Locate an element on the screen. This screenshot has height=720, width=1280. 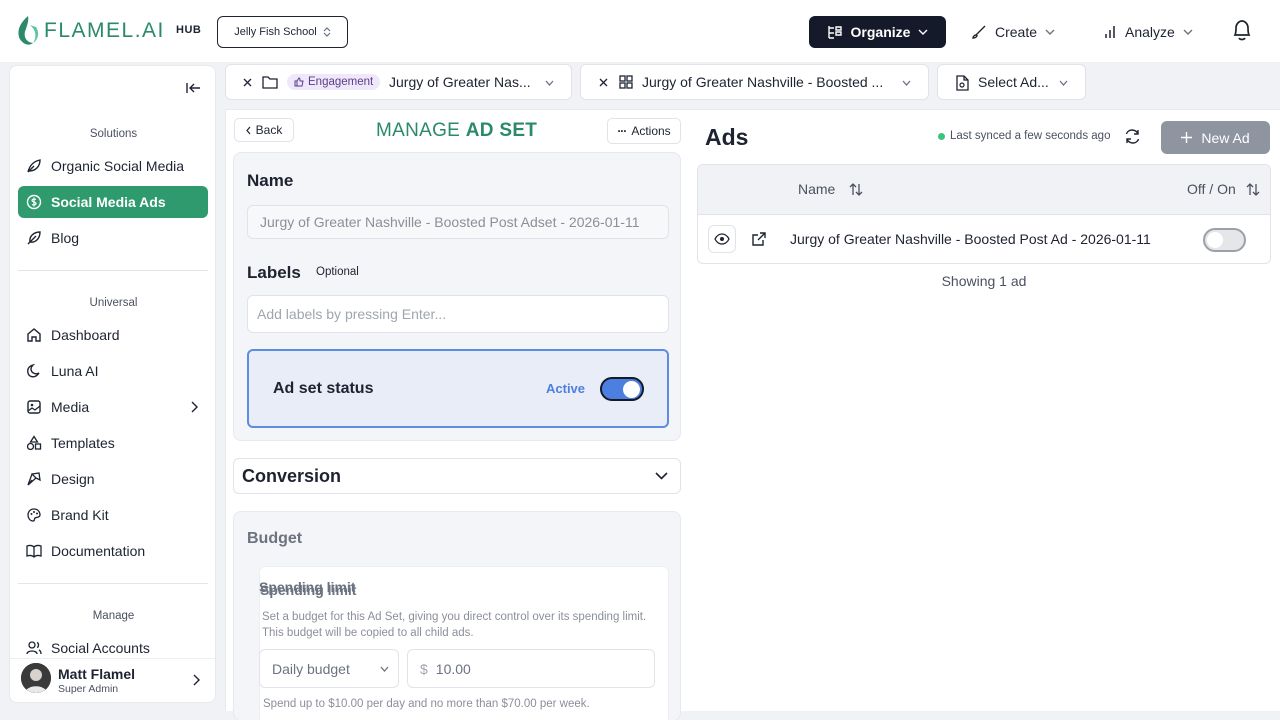
folder-icon is located at coordinates (270, 82).